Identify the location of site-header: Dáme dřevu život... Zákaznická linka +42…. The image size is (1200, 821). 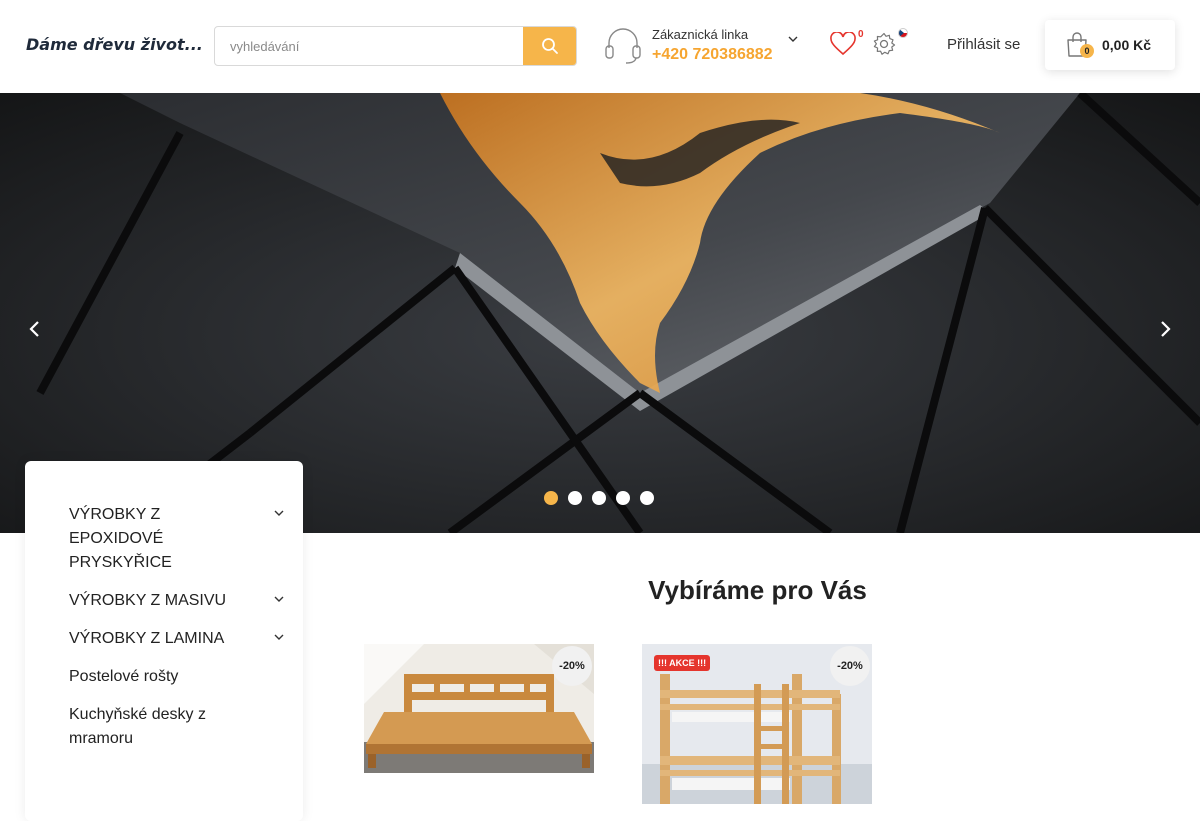
(600, 46).